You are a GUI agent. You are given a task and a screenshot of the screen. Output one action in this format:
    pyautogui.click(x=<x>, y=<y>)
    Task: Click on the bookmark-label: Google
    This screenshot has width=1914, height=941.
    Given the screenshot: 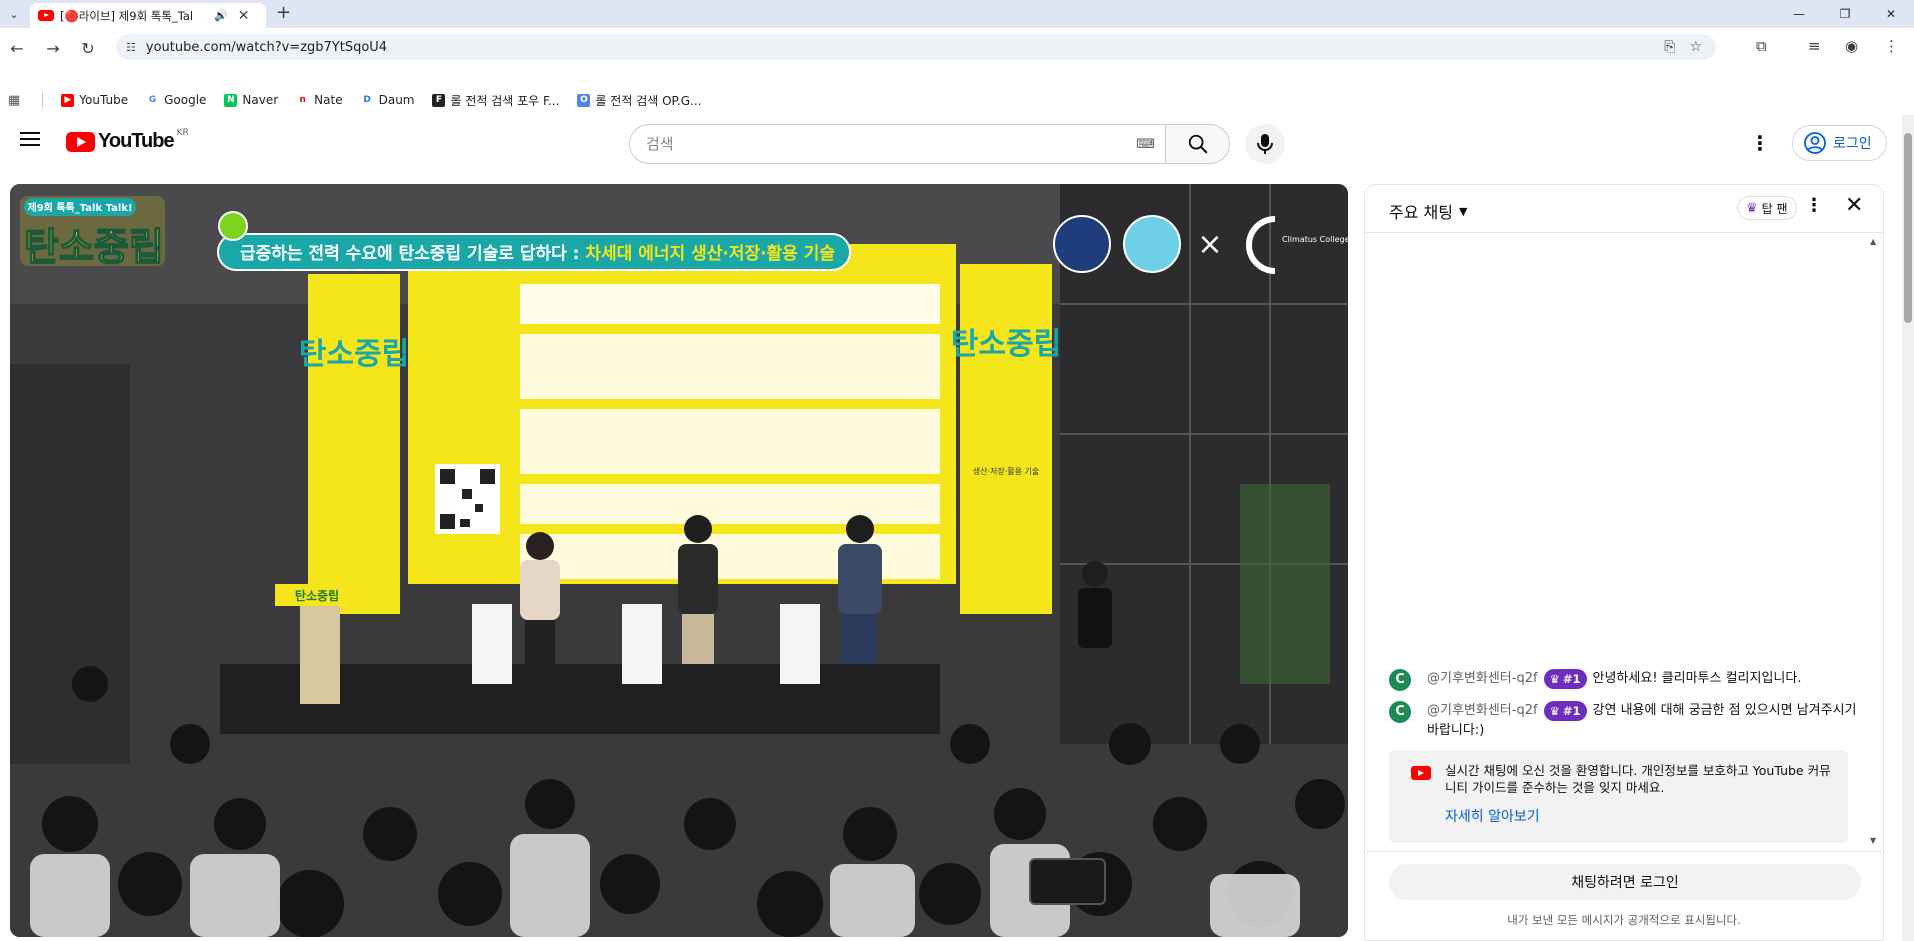 What is the action you would take?
    pyautogui.click(x=185, y=100)
    